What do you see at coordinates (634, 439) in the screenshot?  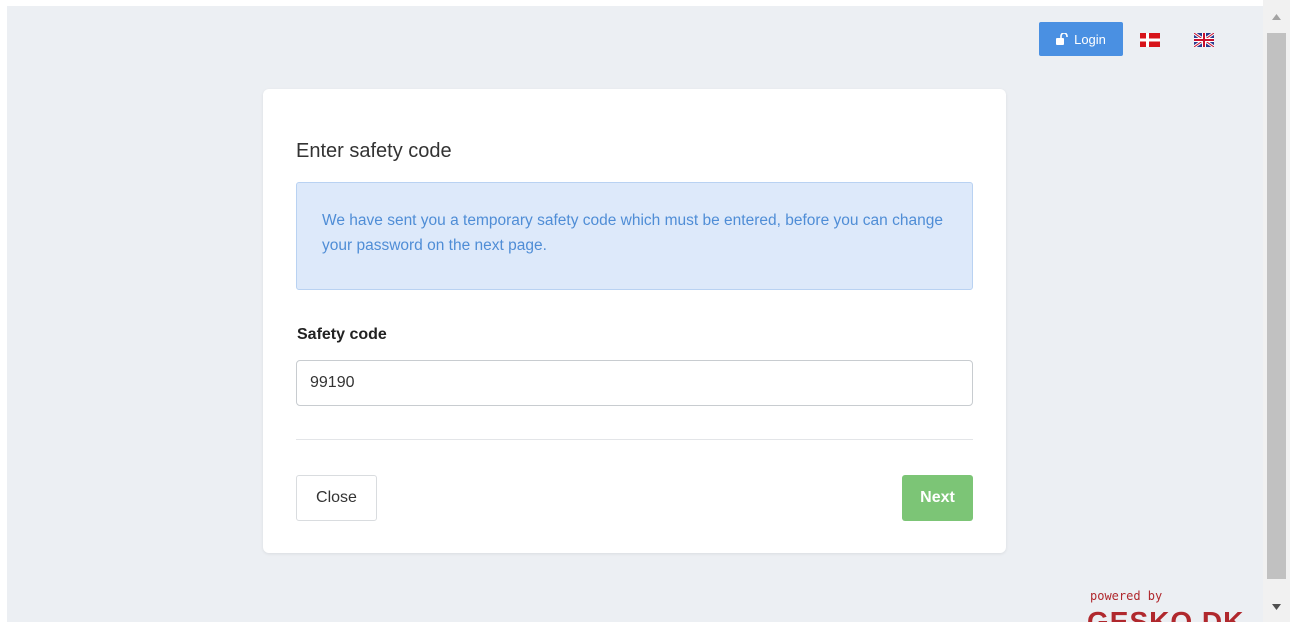 I see `dialog-divider` at bounding box center [634, 439].